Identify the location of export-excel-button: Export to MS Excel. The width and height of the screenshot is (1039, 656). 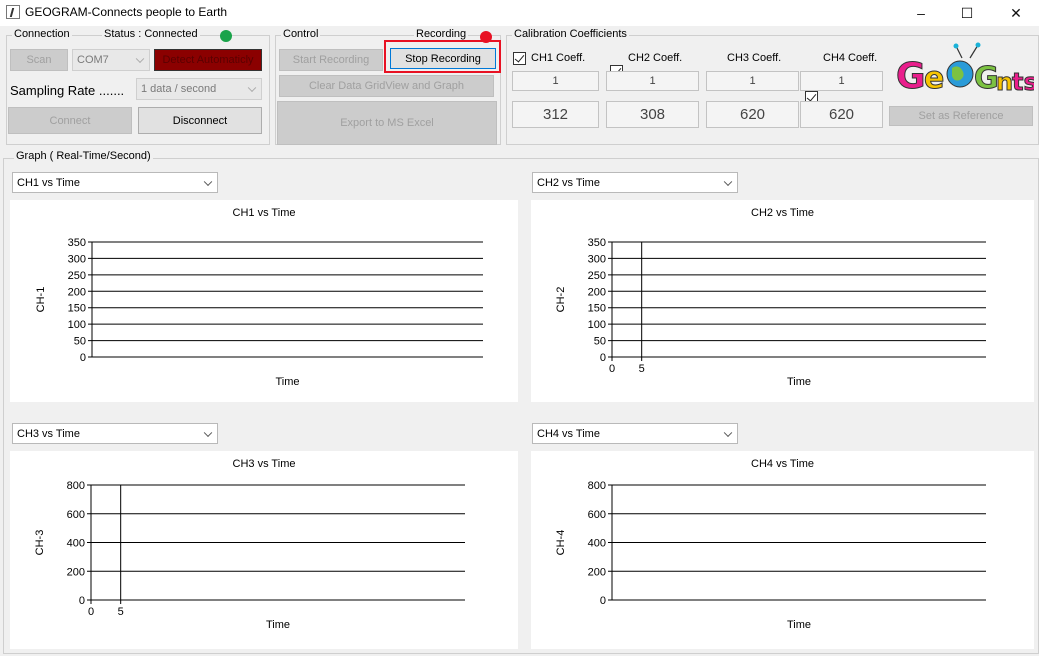
(387, 123).